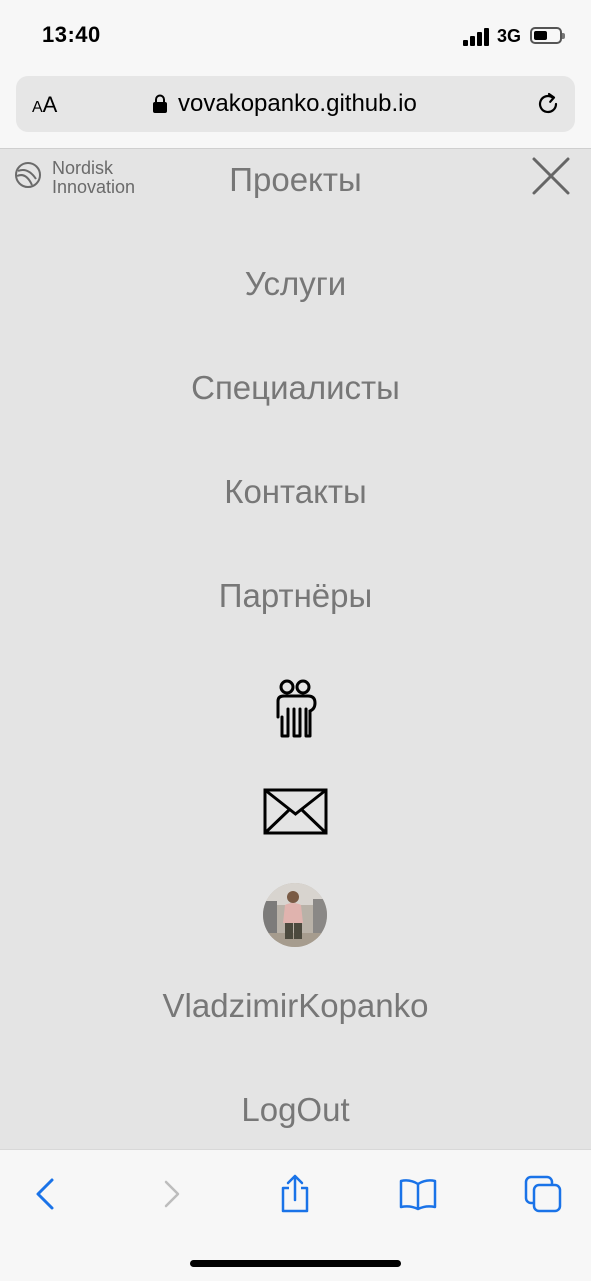 The image size is (591, 1281). I want to click on status-bar: 13:40 3G, so click(295, 35).